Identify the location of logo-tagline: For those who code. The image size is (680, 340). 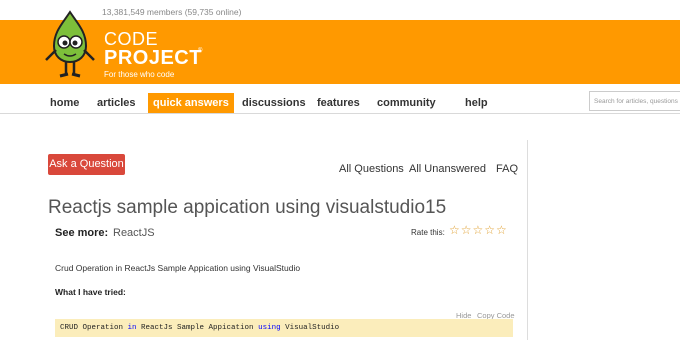
(139, 74).